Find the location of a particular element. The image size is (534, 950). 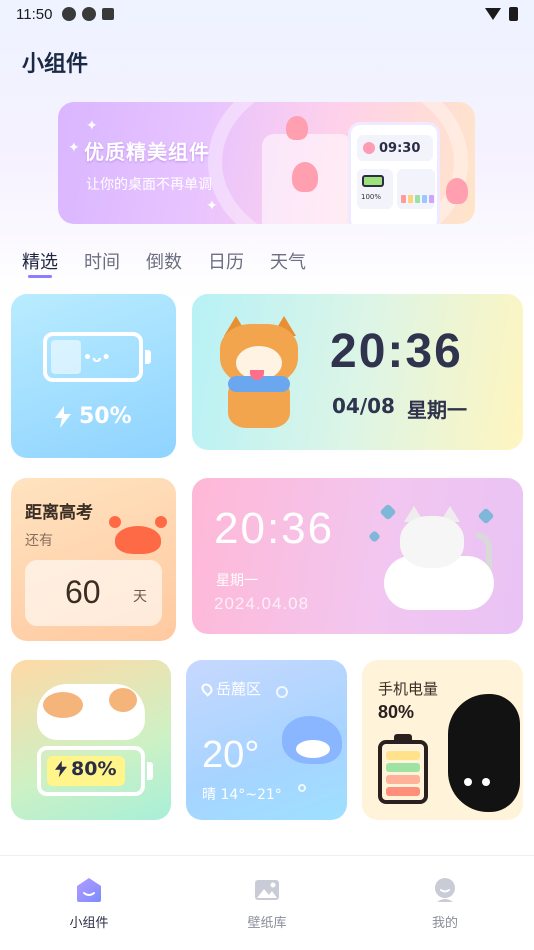

battery-widget: •ᴗ• 50% is located at coordinates (93, 376).